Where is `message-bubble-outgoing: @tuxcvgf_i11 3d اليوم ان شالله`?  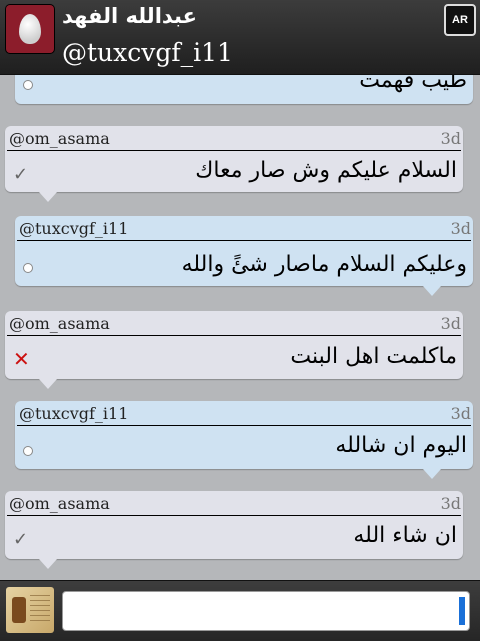
message-bubble-outgoing: @tuxcvgf_i11 3d اليوم ان شالله is located at coordinates (244, 440).